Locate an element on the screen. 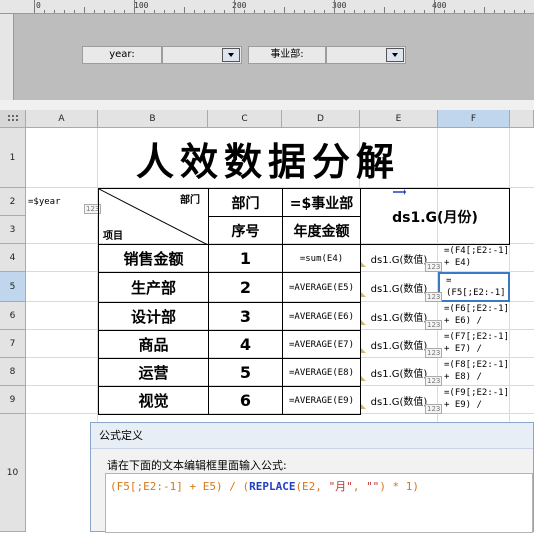 The image size is (534, 533). month-formula-cell: =(F4[;E2:-1] + E4) is located at coordinates (474, 258).